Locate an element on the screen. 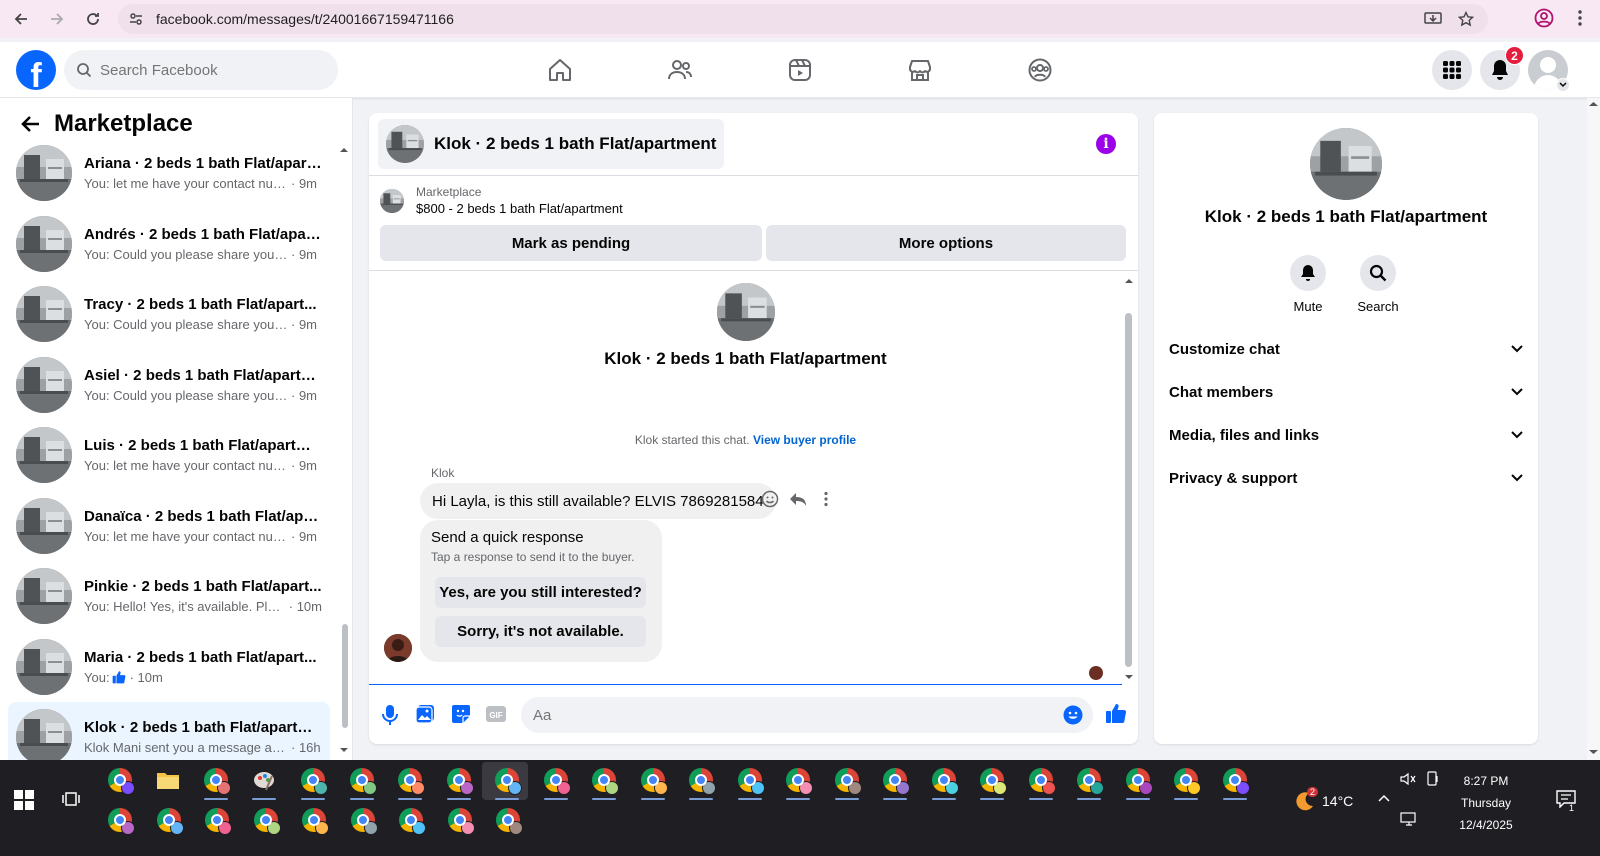 This screenshot has width=1600, height=856. notifications-button: 2 is located at coordinates (1502, 68).